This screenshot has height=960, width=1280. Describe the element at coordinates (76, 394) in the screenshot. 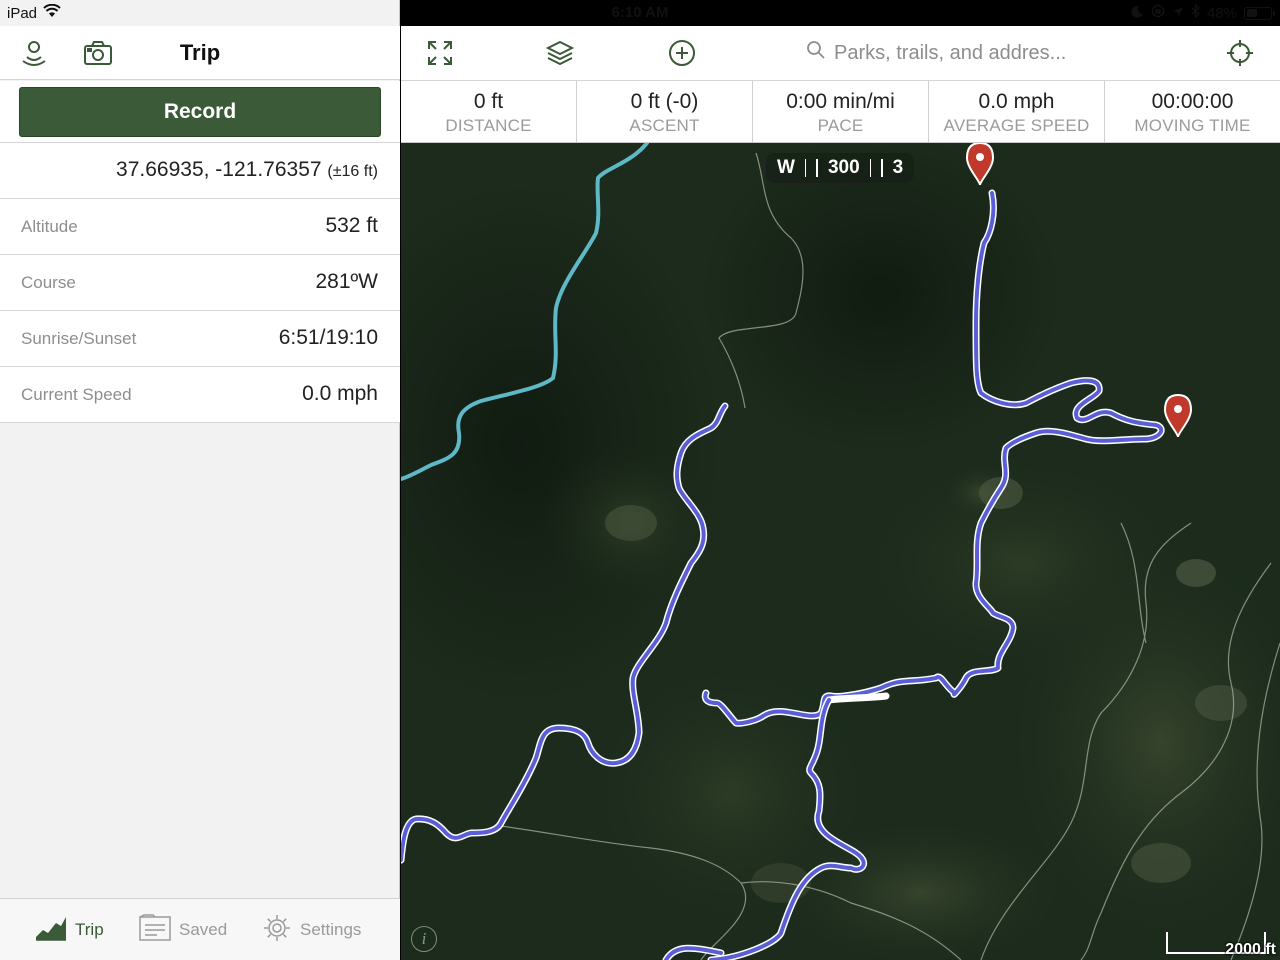

I see `info-label: Current Speed` at that location.